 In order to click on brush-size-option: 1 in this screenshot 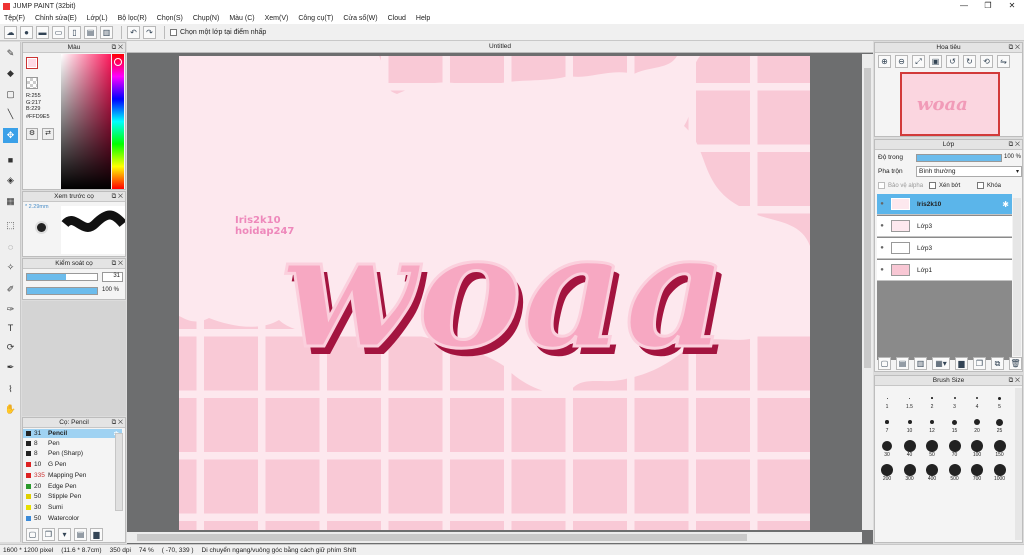, I will do `click(887, 401)`.